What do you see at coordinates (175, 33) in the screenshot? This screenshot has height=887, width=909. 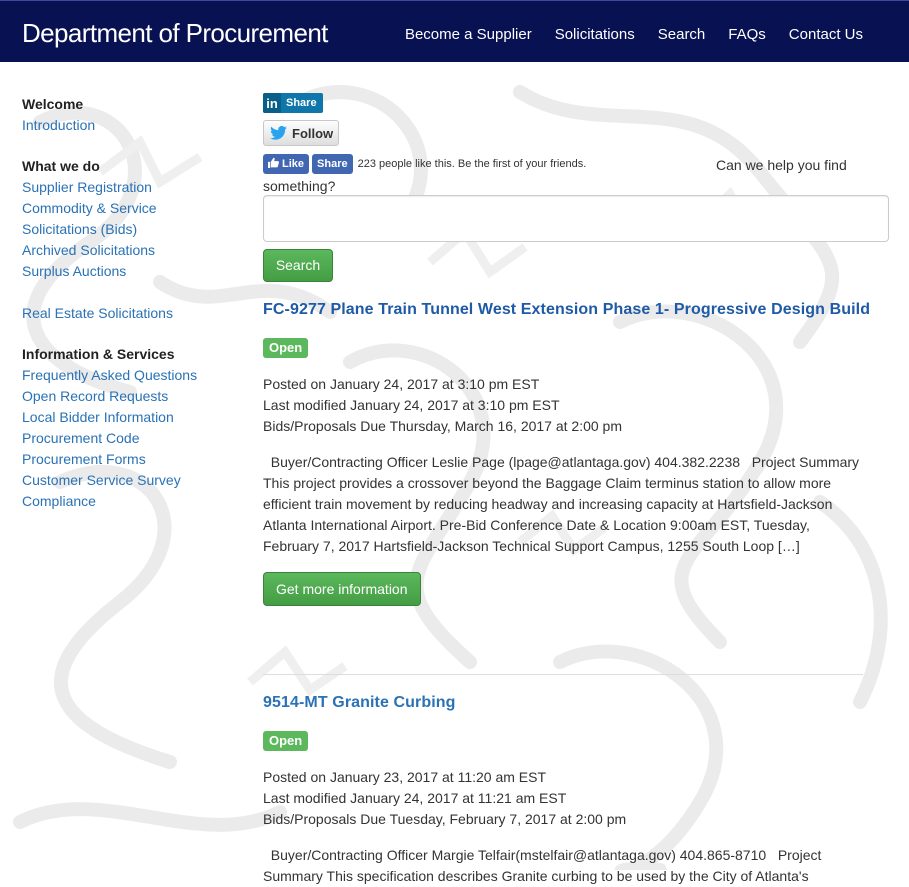 I see `site-title: Department of Procurement` at bounding box center [175, 33].